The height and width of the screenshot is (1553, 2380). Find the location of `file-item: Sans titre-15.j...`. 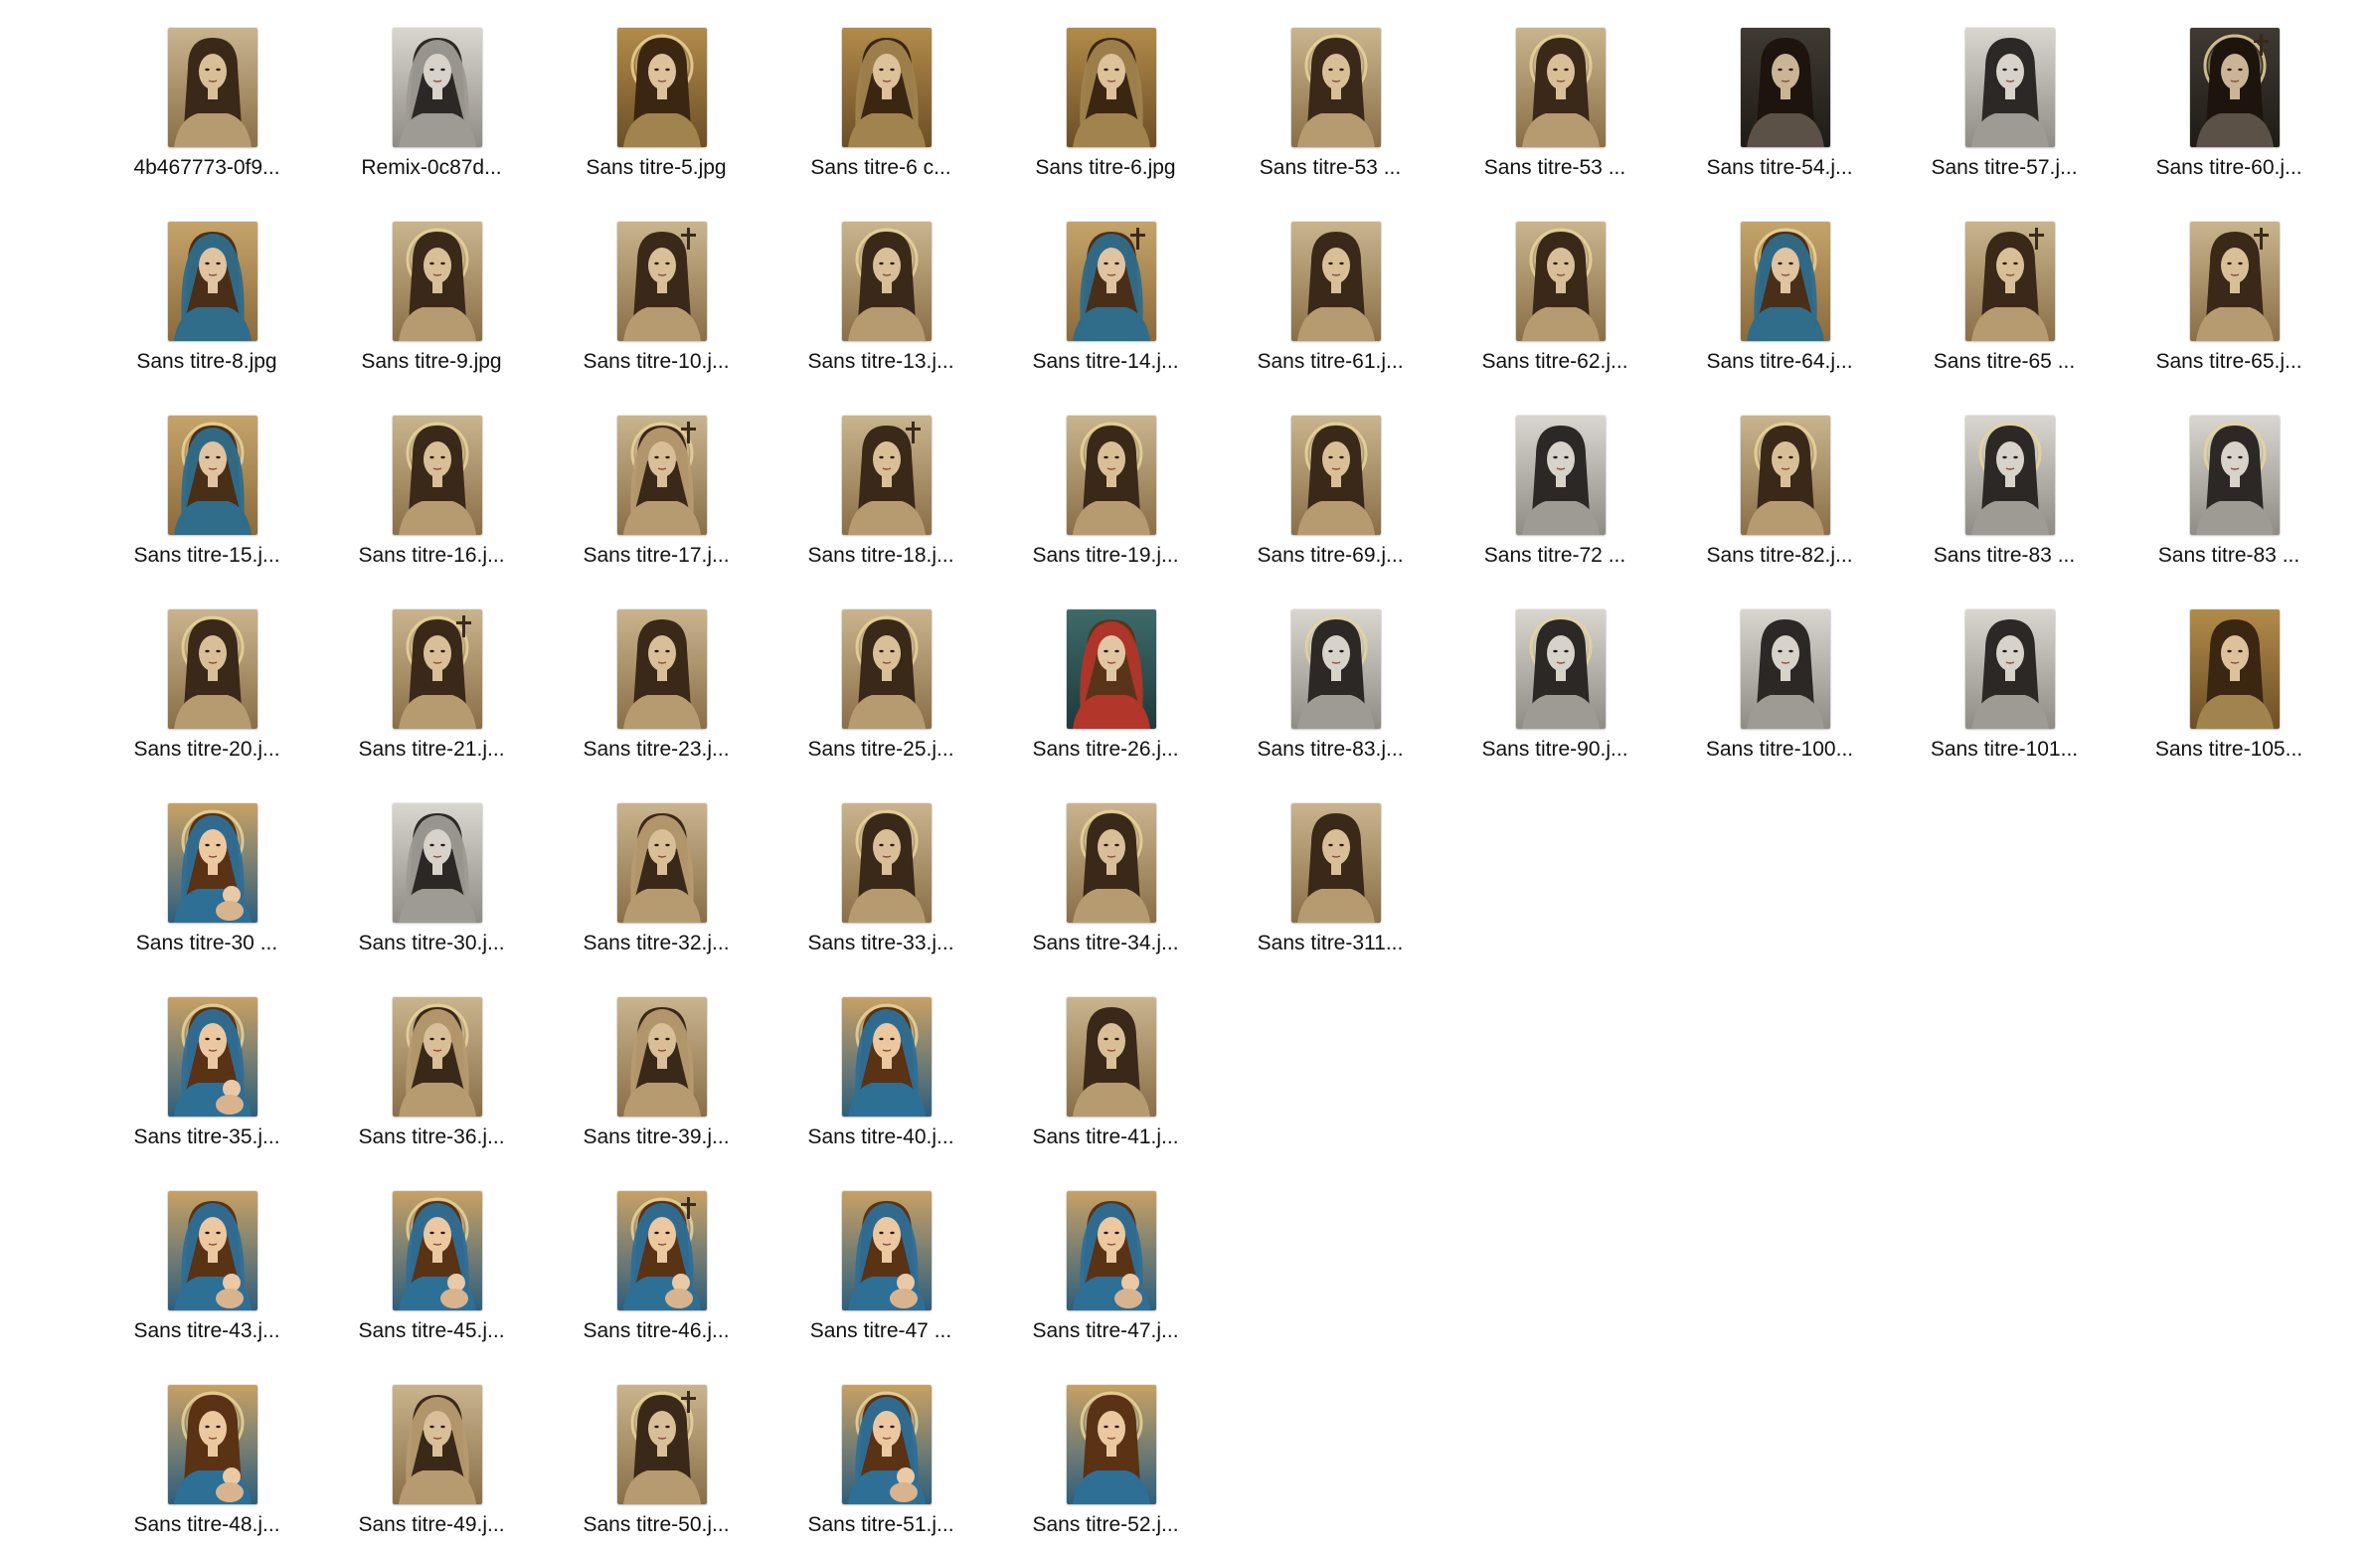

file-item: Sans titre-15.j... is located at coordinates (206, 489).